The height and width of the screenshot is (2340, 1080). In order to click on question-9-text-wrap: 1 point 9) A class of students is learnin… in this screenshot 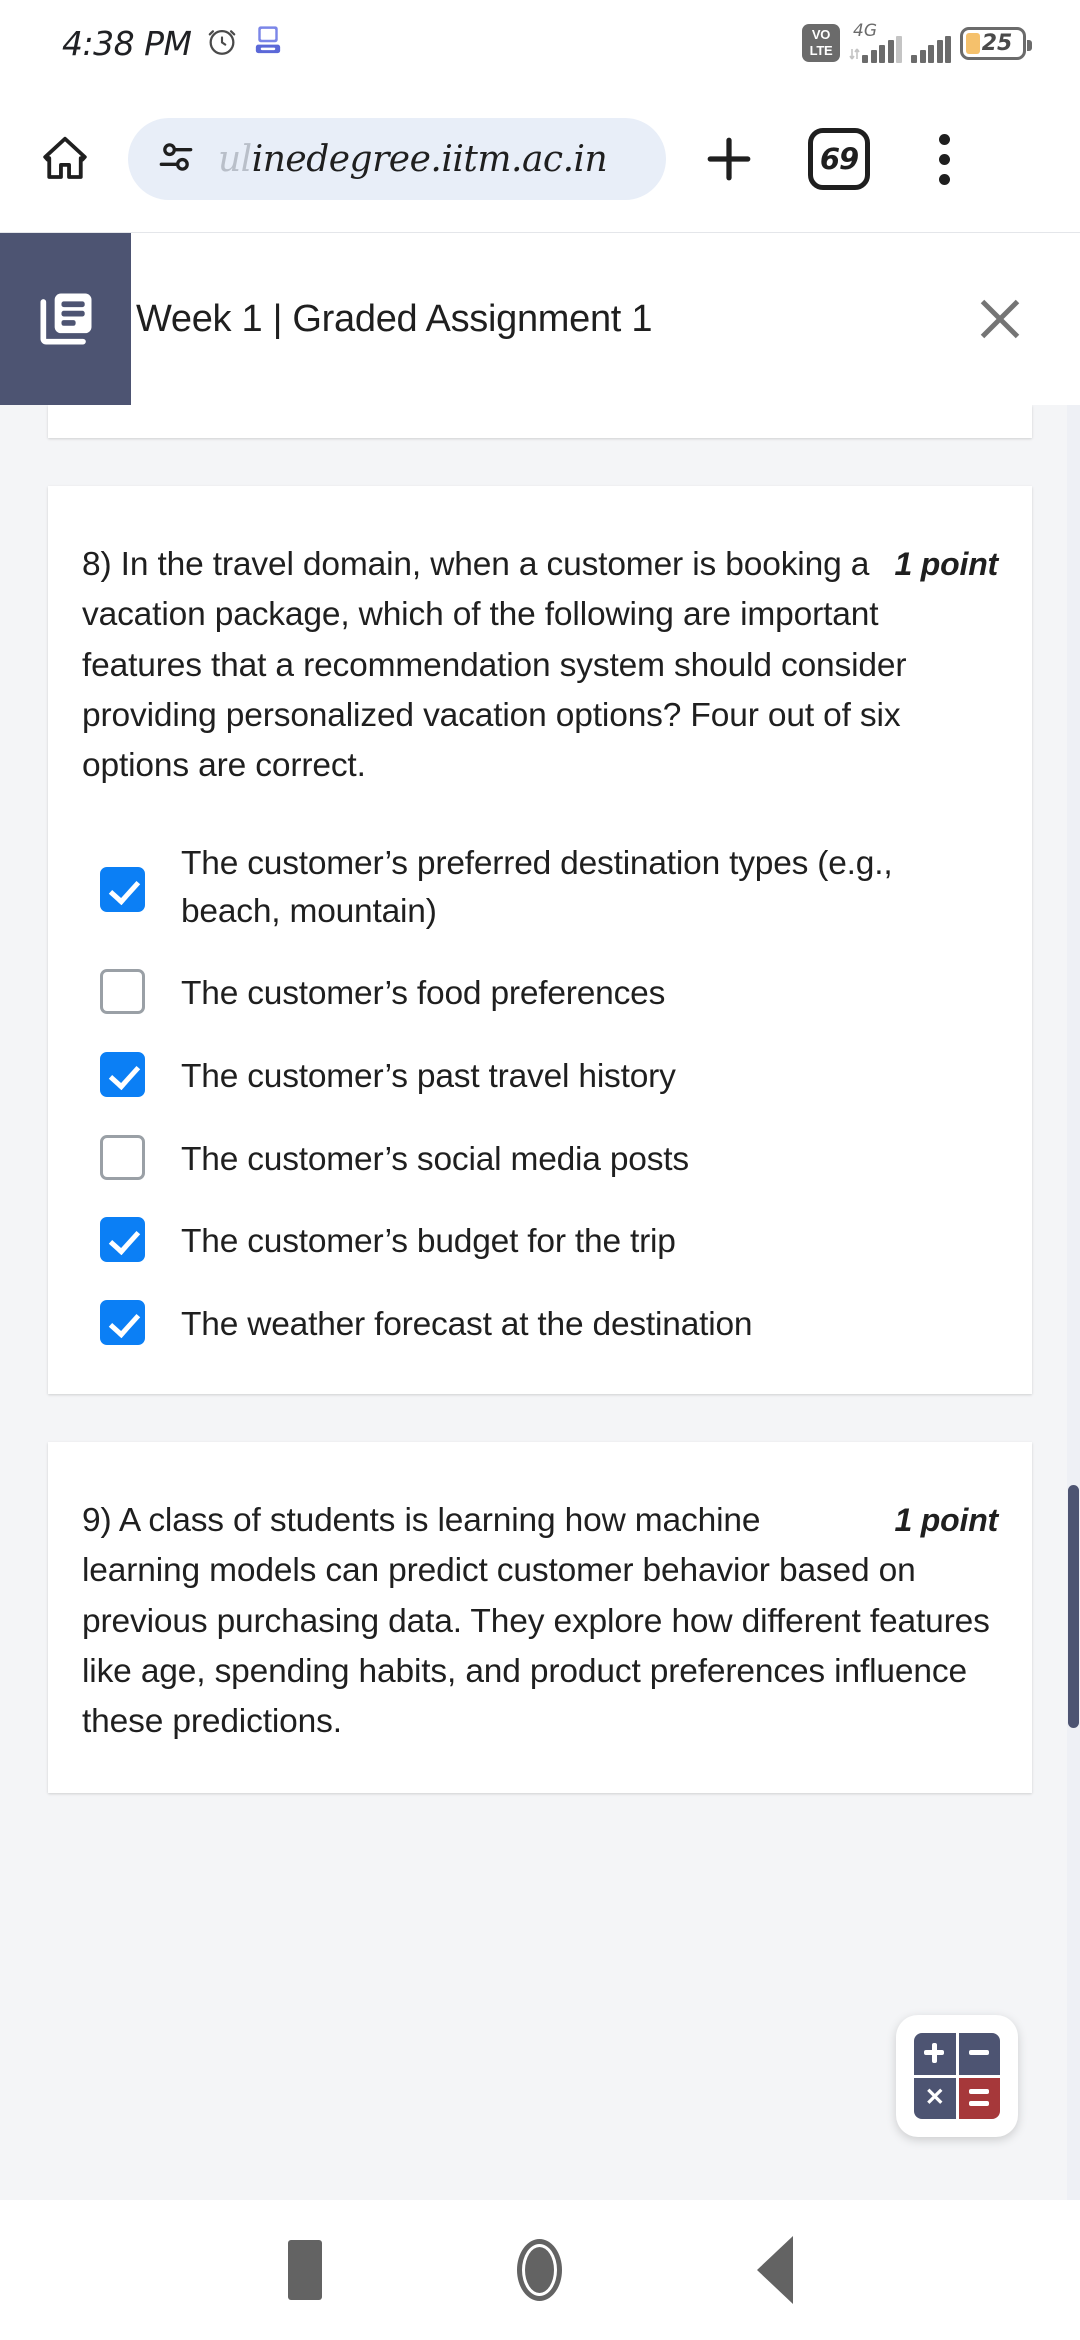, I will do `click(540, 1621)`.